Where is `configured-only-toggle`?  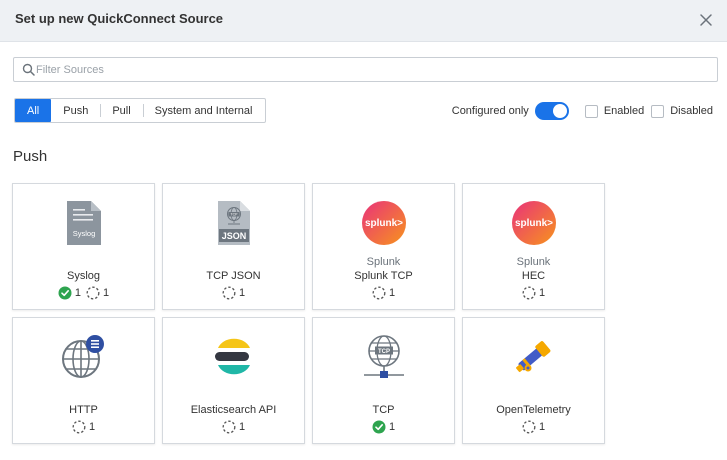
configured-only-toggle is located at coordinates (551, 111).